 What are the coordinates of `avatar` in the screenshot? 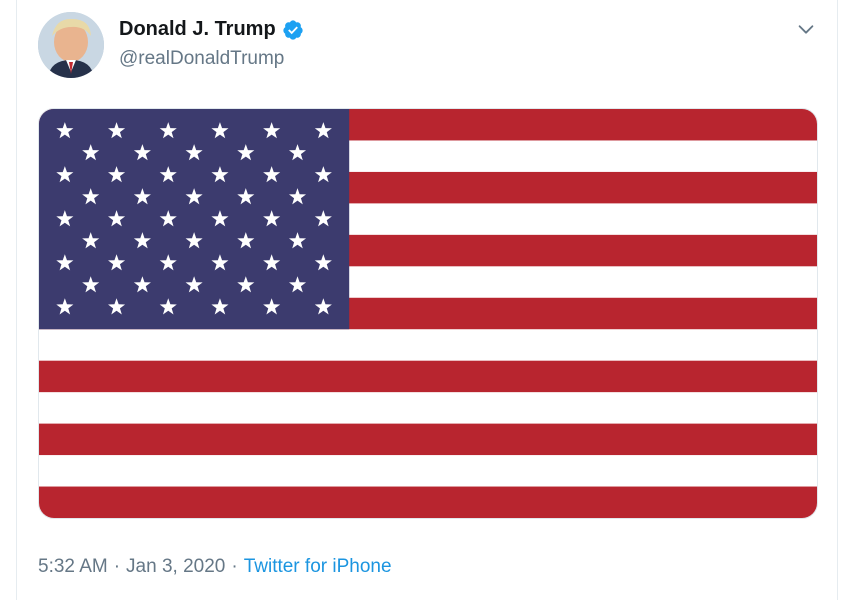 It's located at (71, 45).